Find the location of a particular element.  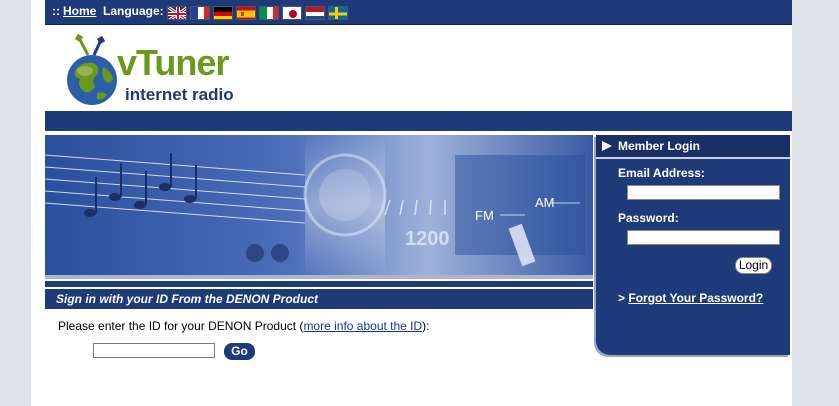

arrow-right-icon is located at coordinates (607, 146).